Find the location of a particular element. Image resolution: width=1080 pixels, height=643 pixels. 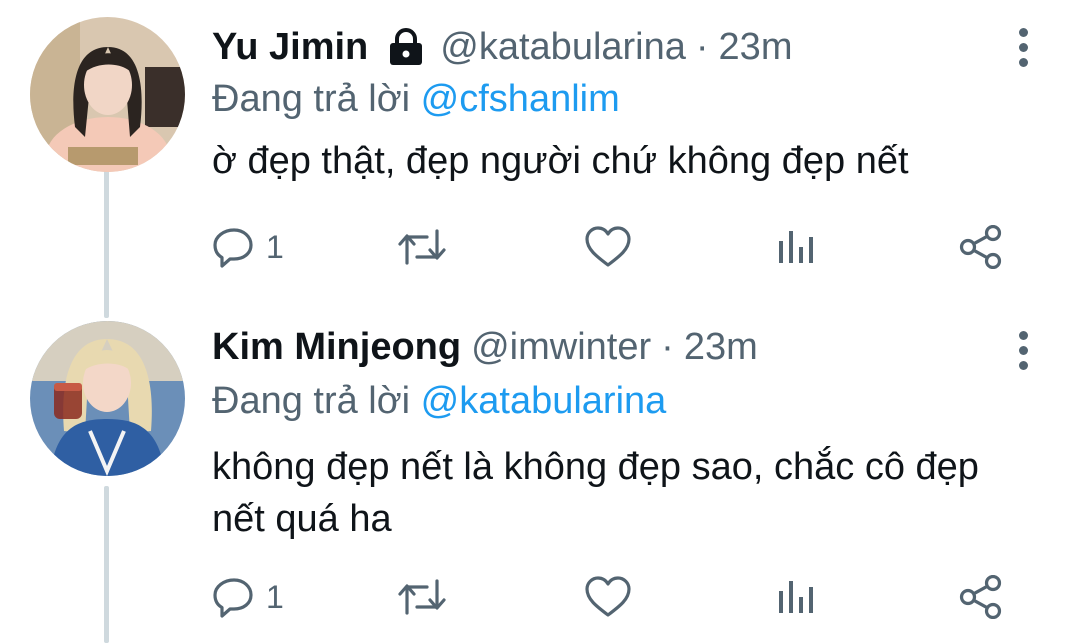

display-name: Kim Minjeong is located at coordinates (336, 347).